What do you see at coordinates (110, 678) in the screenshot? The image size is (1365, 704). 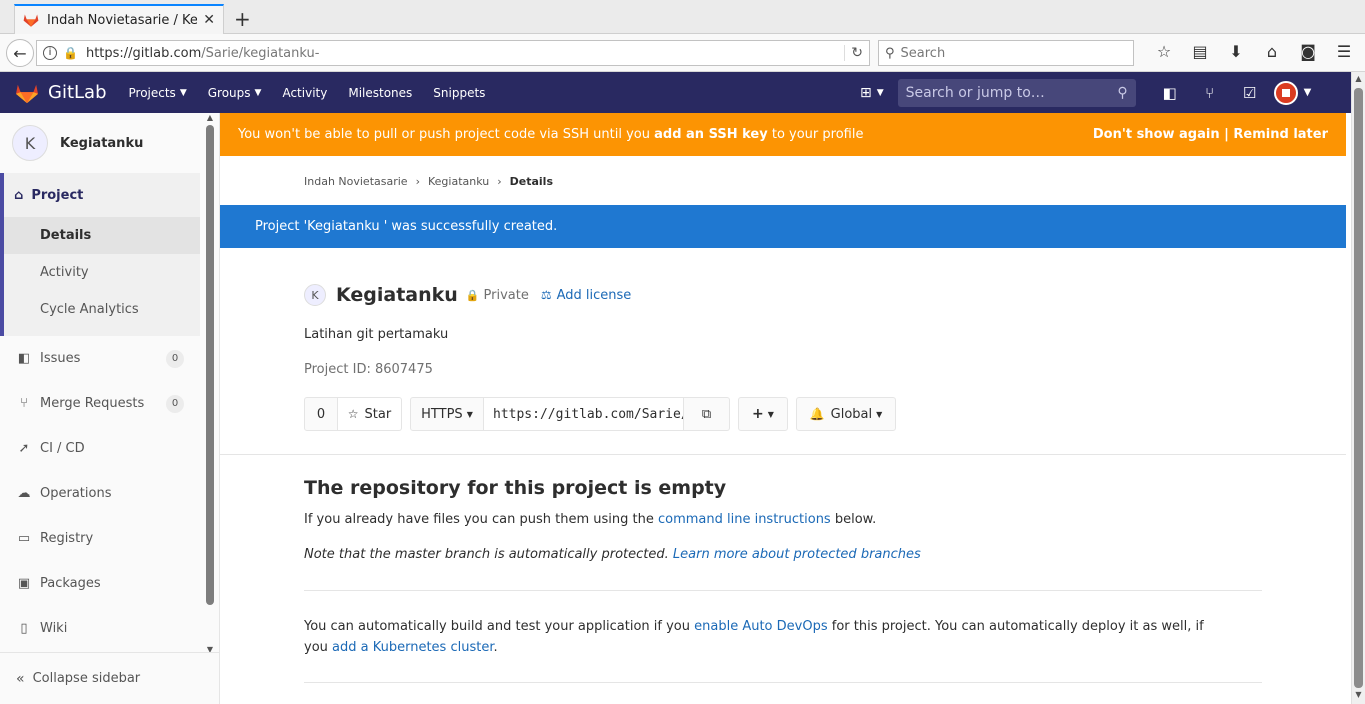 I see `collapse-sidebar-button: « Collapse sidebar` at bounding box center [110, 678].